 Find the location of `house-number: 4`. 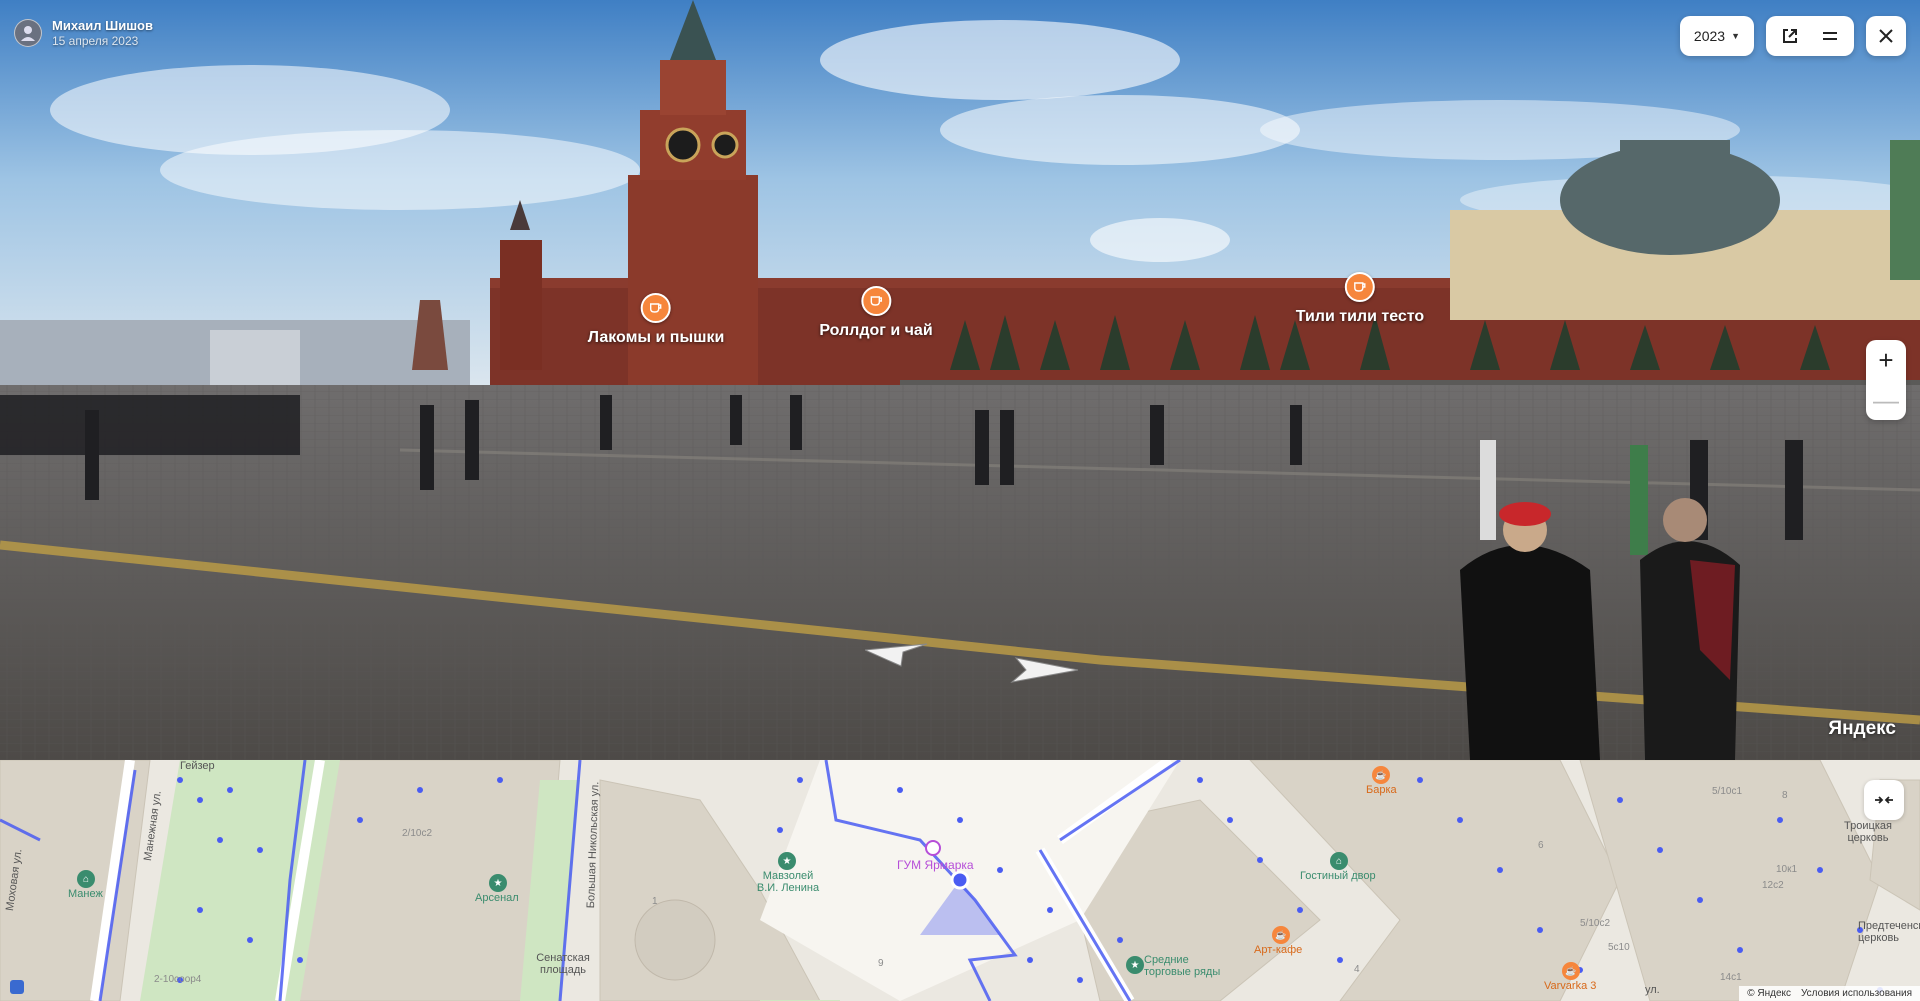

house-number: 4 is located at coordinates (1357, 969).